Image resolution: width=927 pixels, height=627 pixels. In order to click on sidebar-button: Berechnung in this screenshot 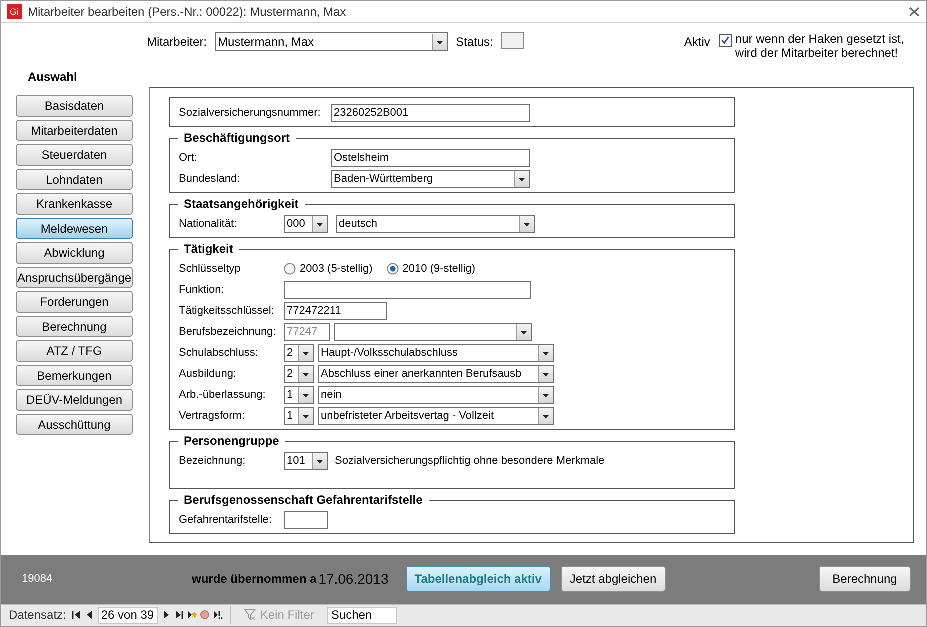, I will do `click(74, 327)`.